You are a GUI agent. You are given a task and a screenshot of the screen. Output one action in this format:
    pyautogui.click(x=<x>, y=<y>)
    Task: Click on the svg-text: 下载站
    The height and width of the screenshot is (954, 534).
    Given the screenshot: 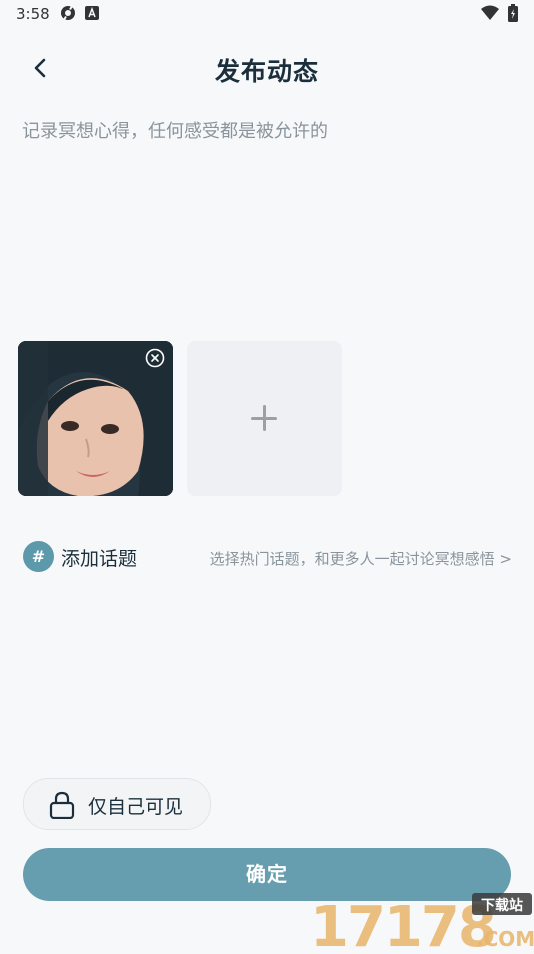 What is the action you would take?
    pyautogui.click(x=502, y=905)
    